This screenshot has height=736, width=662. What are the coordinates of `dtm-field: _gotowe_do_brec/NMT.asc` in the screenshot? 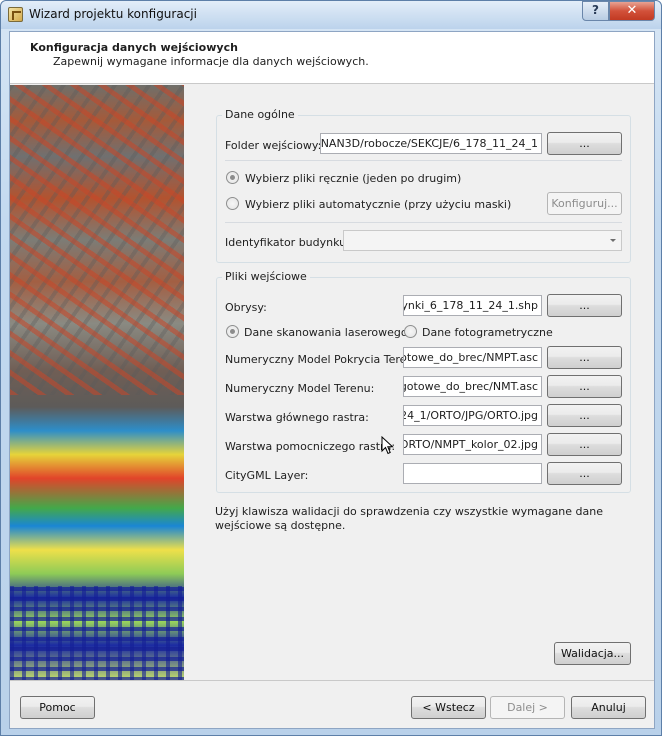 It's located at (472, 386).